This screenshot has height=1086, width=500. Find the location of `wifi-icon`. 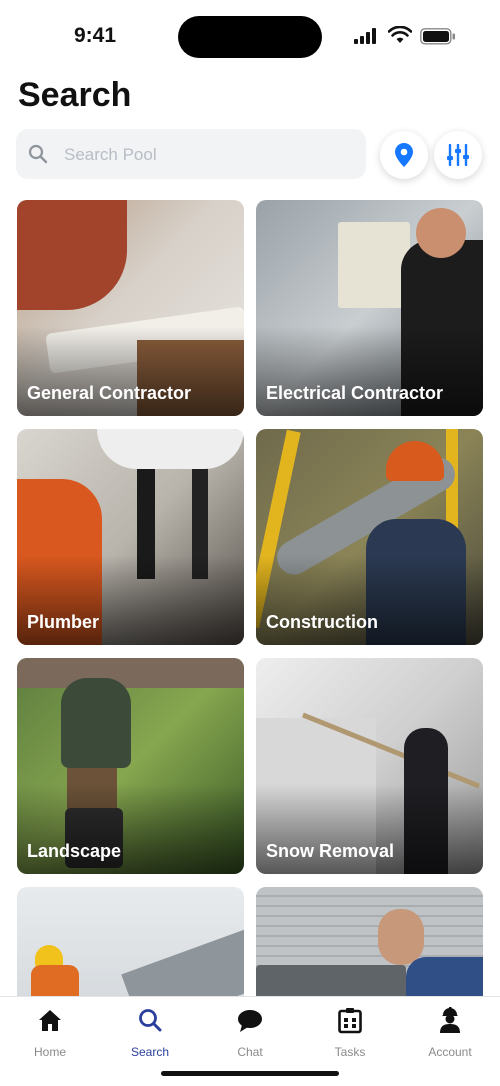

wifi-icon is located at coordinates (400, 34).